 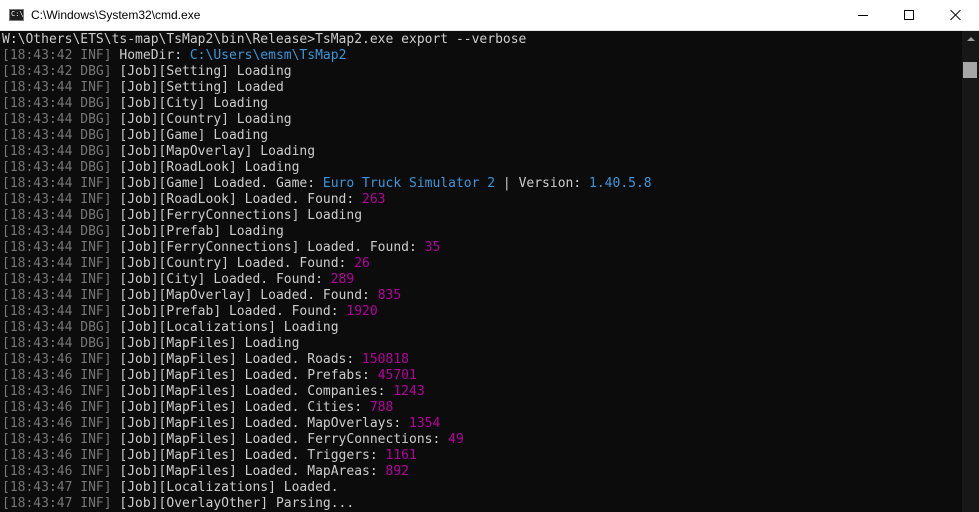 I want to click on minimize-button, so click(x=863, y=15).